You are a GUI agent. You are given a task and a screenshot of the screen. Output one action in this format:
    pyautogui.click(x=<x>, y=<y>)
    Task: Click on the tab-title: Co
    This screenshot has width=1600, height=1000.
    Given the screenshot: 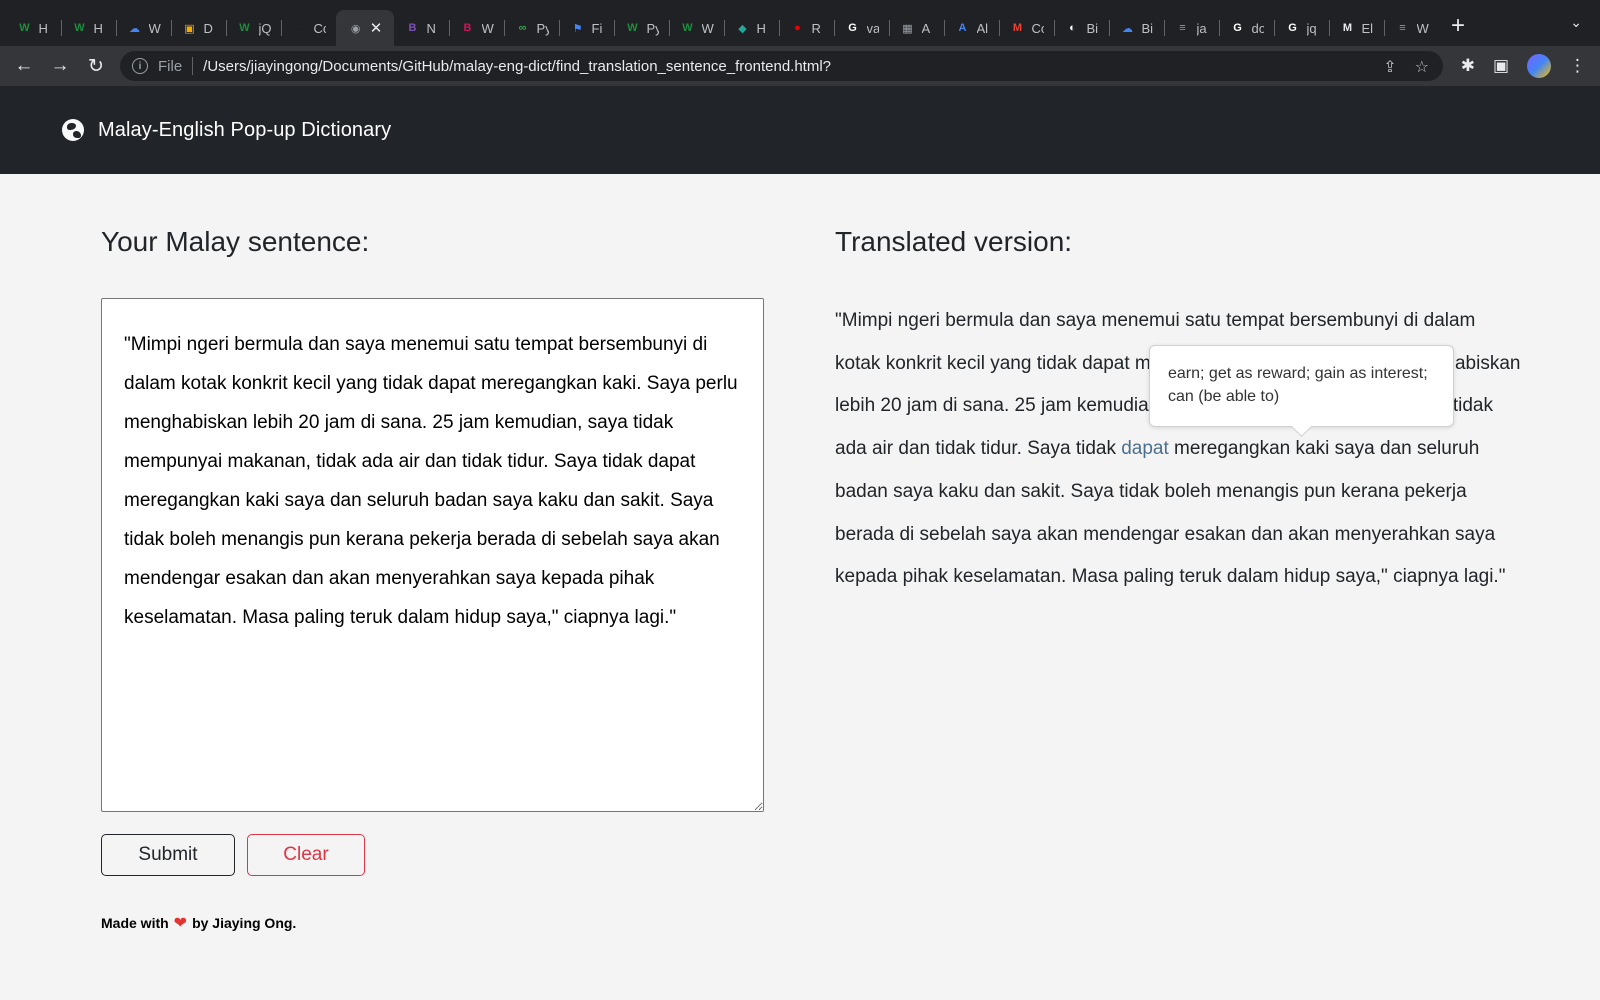 What is the action you would take?
    pyautogui.click(x=1037, y=28)
    